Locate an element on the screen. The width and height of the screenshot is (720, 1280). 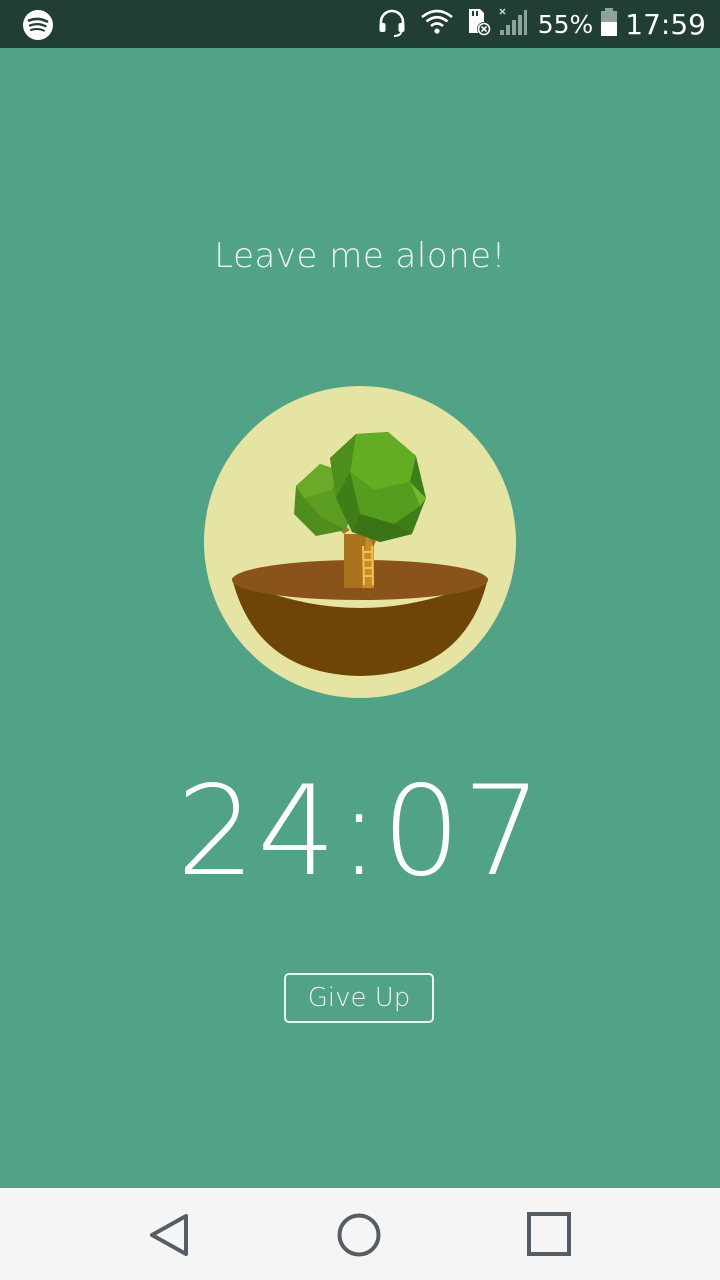
status-bar: 55% 17:59 is located at coordinates (360, 24).